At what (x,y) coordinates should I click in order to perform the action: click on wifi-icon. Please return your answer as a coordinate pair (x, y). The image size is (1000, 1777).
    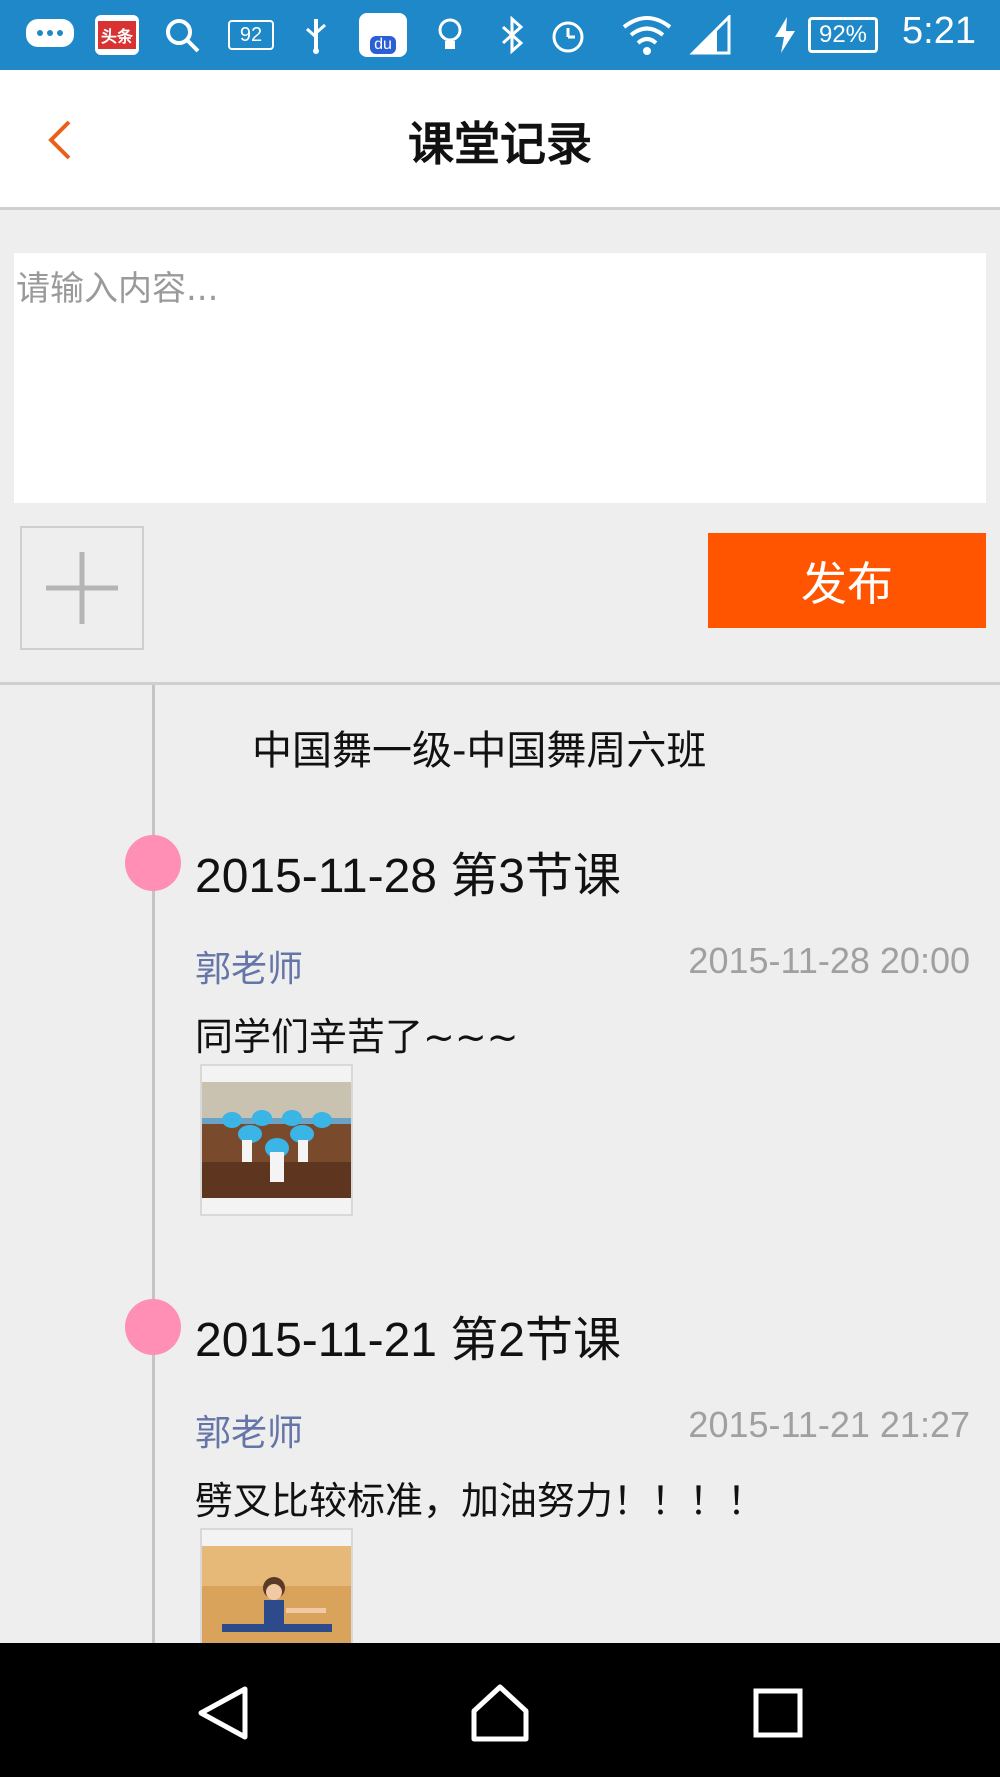
    Looking at the image, I should click on (647, 35).